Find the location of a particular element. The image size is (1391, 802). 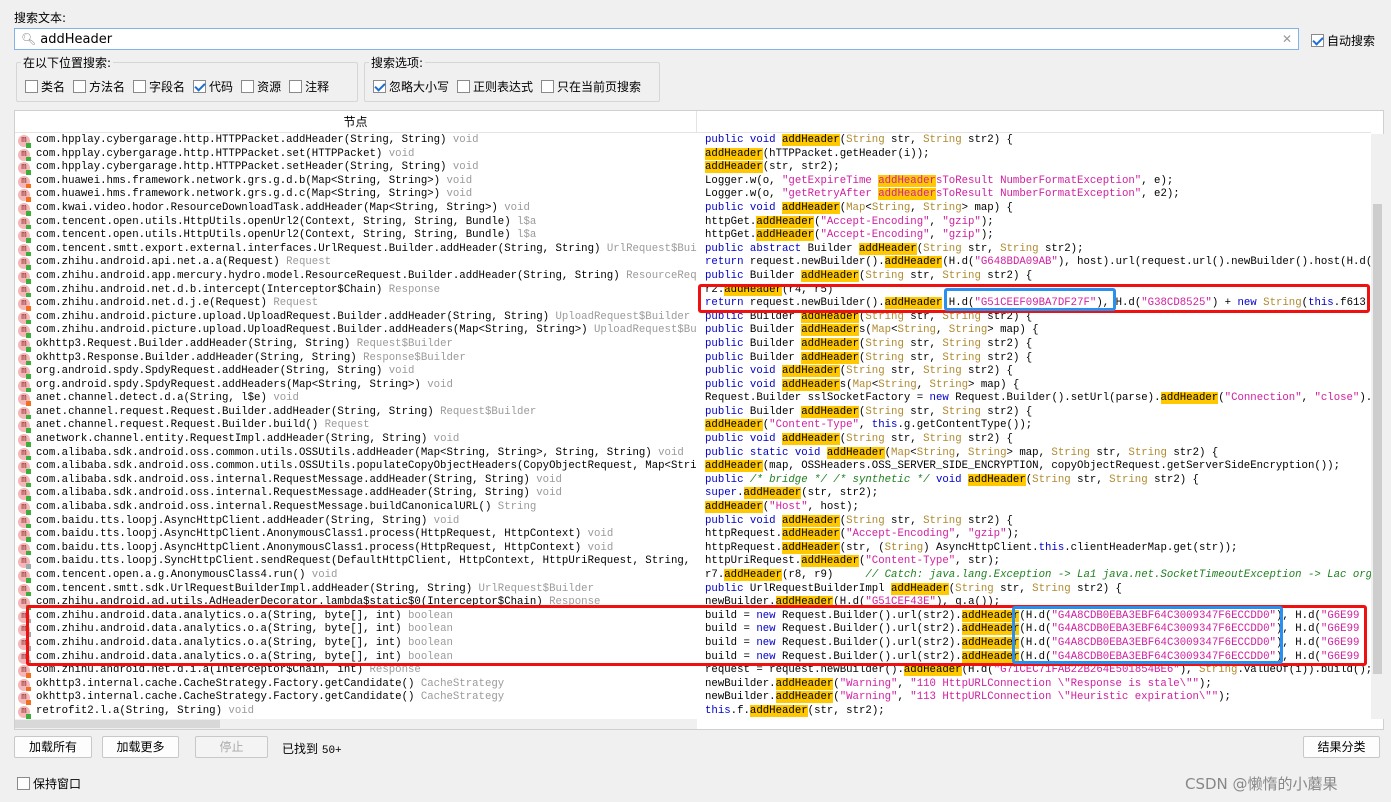

option-方法名: 方法名 is located at coordinates (99, 86).